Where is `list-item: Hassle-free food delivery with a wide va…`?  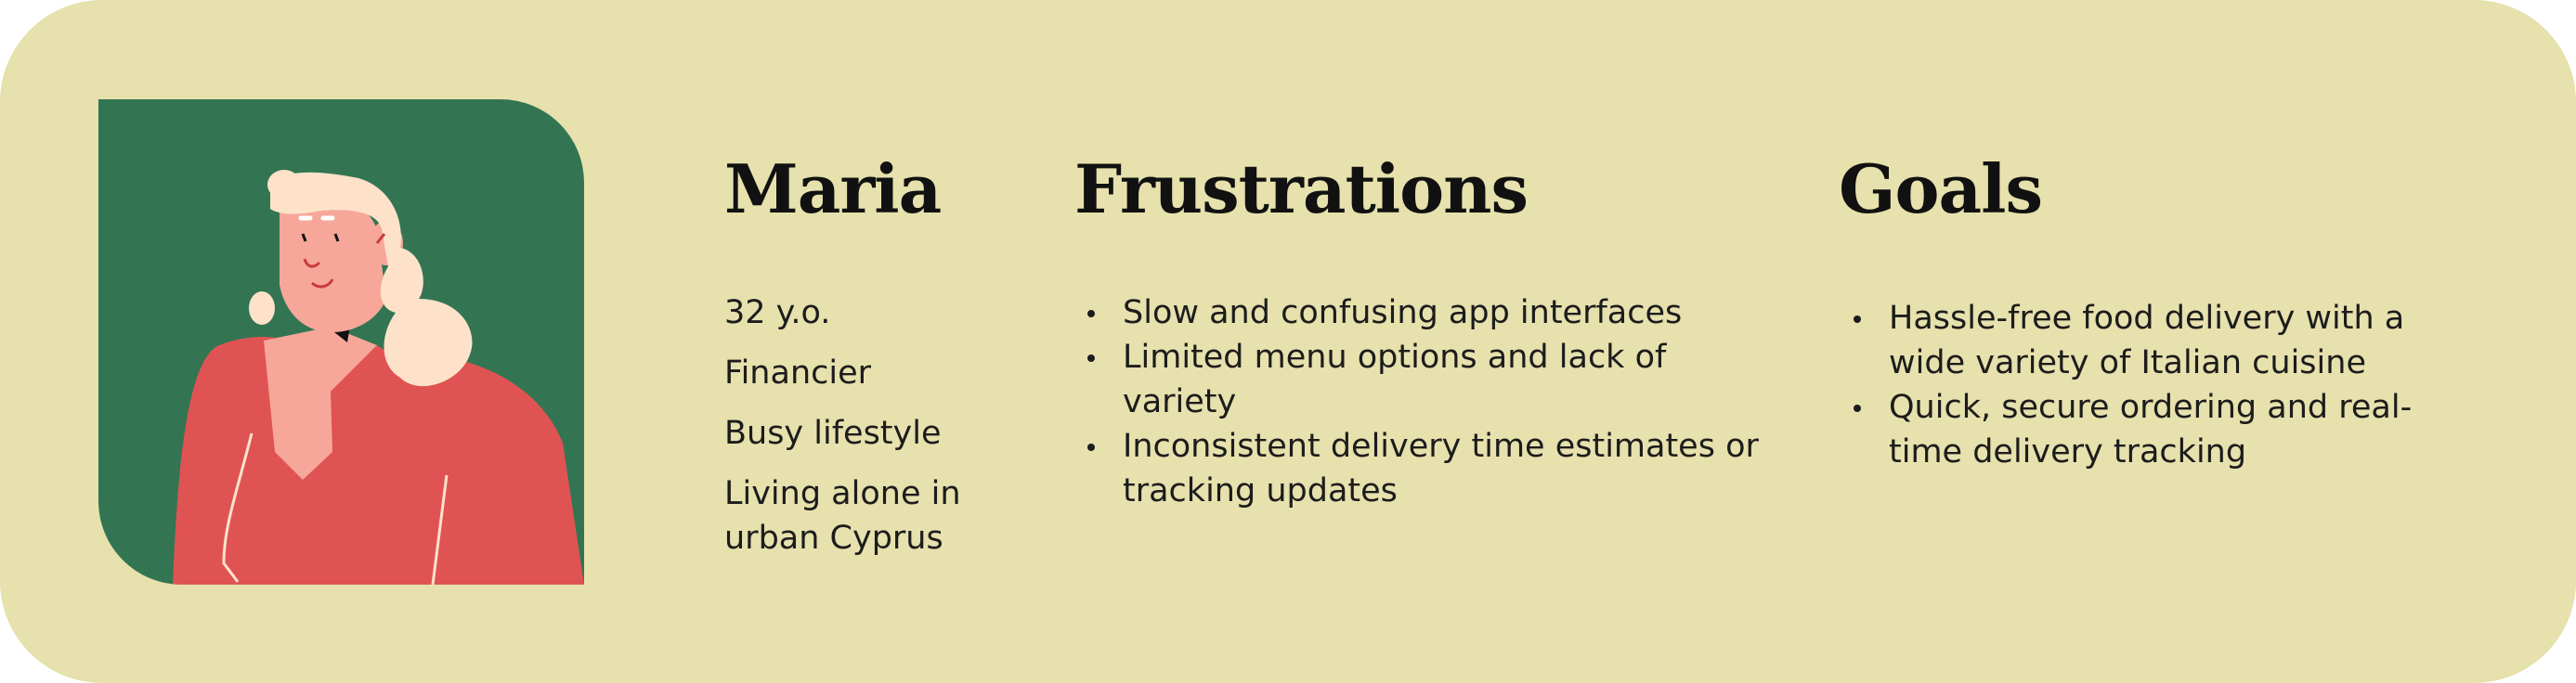
list-item: Hassle-free food delivery with a wide va… is located at coordinates (2145, 340).